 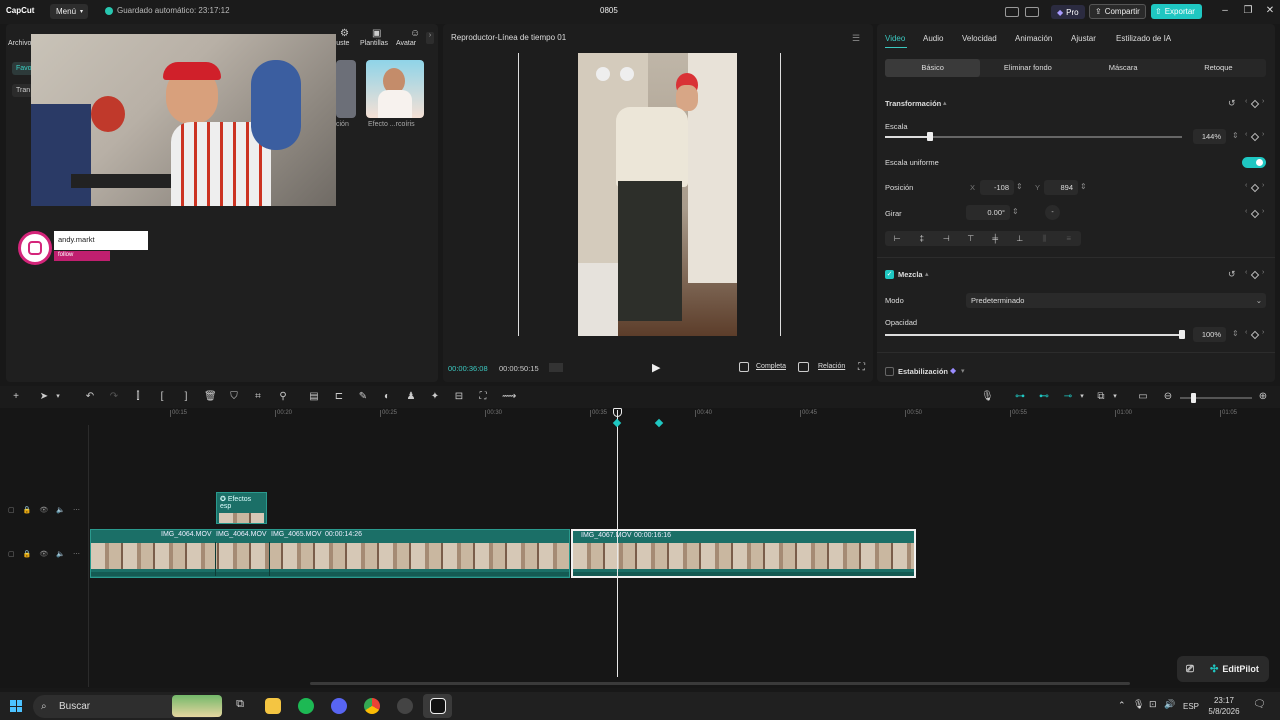 I want to click on auto-reframe-icon: ⚲, so click(x=283, y=397).